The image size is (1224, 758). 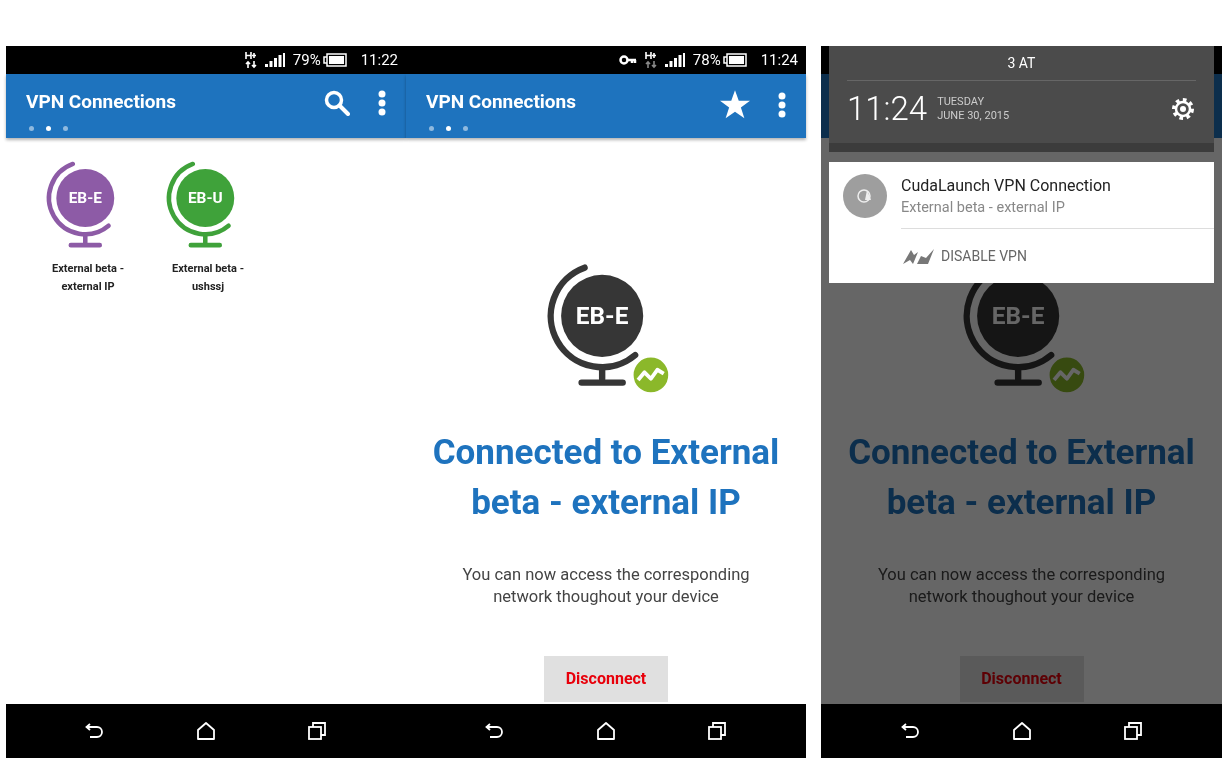 I want to click on battery-percent: 78%, so click(x=706, y=60).